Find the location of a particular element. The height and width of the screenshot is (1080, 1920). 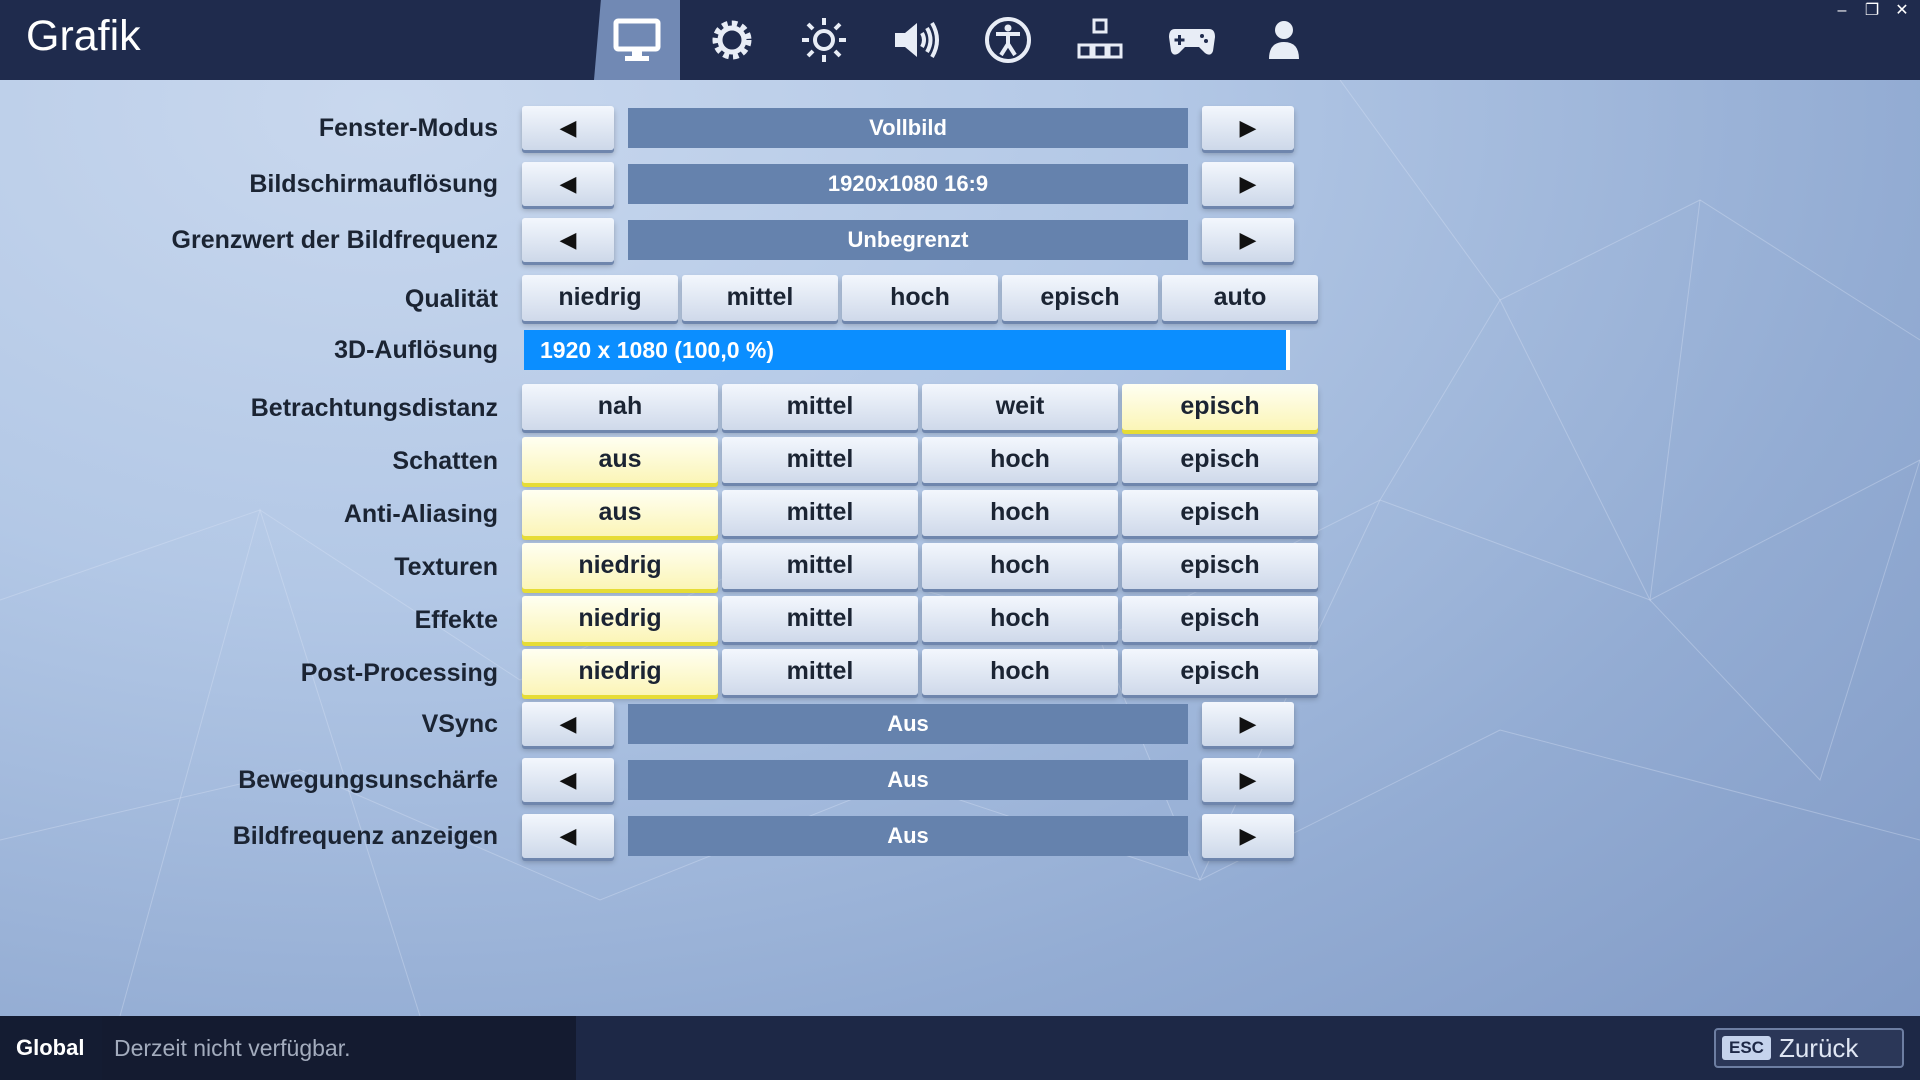

setting-3d-resolution: 3D-Auflösung 1920 x 1080 (100,0 %) is located at coordinates (670, 350).